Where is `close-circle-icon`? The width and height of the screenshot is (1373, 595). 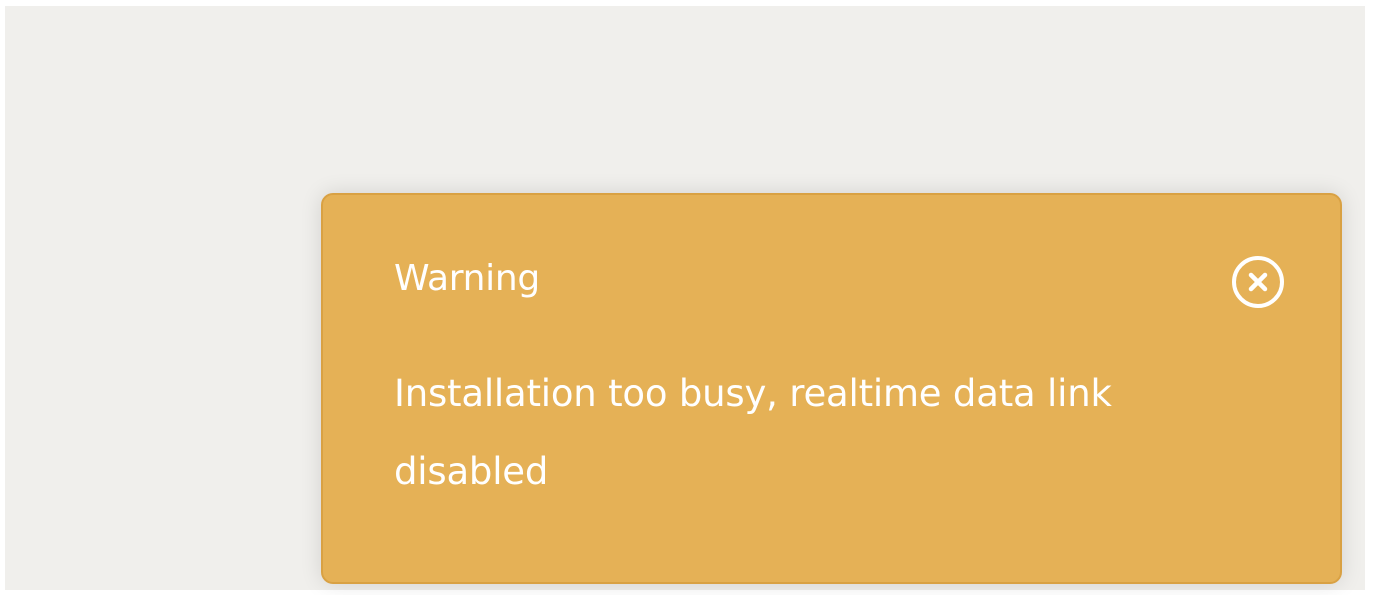 close-circle-icon is located at coordinates (1258, 282).